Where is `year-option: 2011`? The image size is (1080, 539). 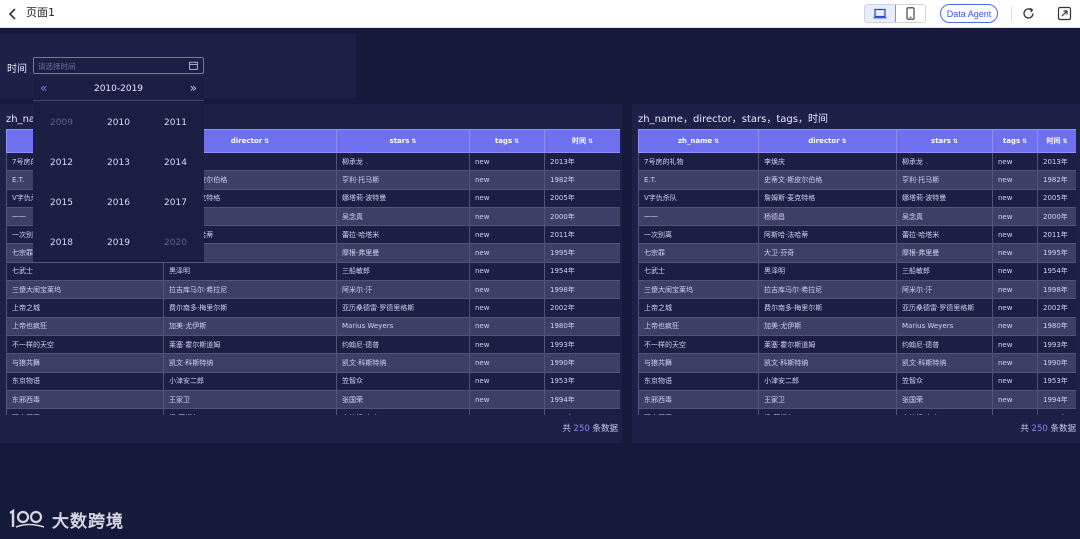 year-option: 2011 is located at coordinates (175, 123).